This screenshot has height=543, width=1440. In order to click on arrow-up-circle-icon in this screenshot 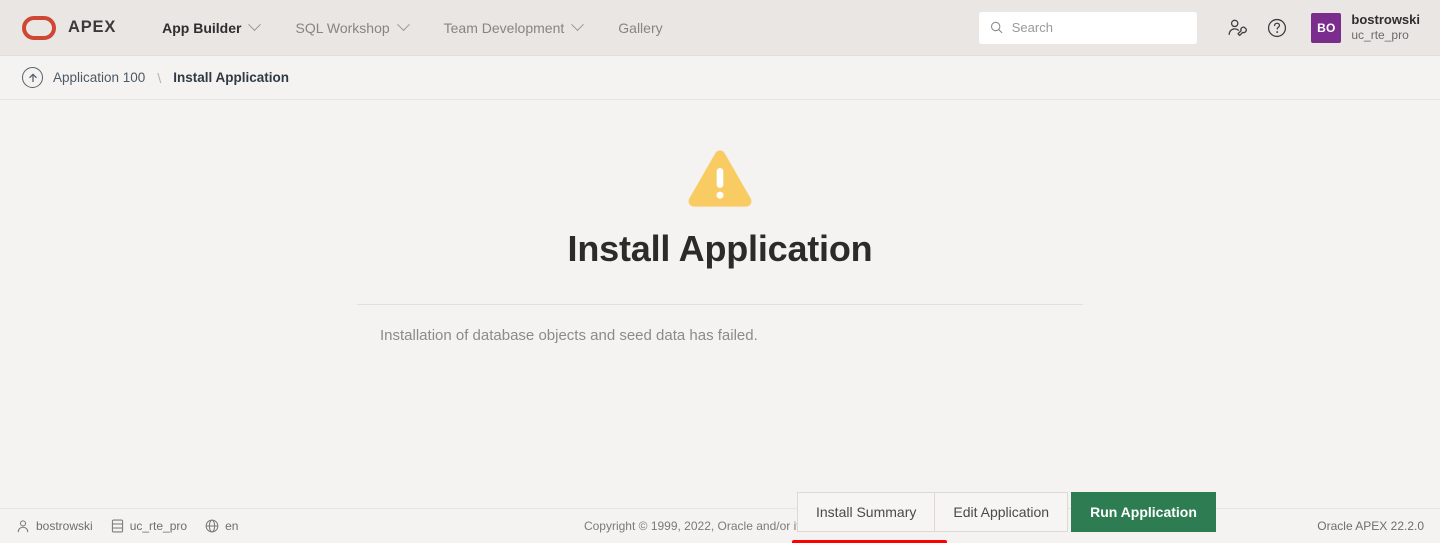, I will do `click(32, 77)`.